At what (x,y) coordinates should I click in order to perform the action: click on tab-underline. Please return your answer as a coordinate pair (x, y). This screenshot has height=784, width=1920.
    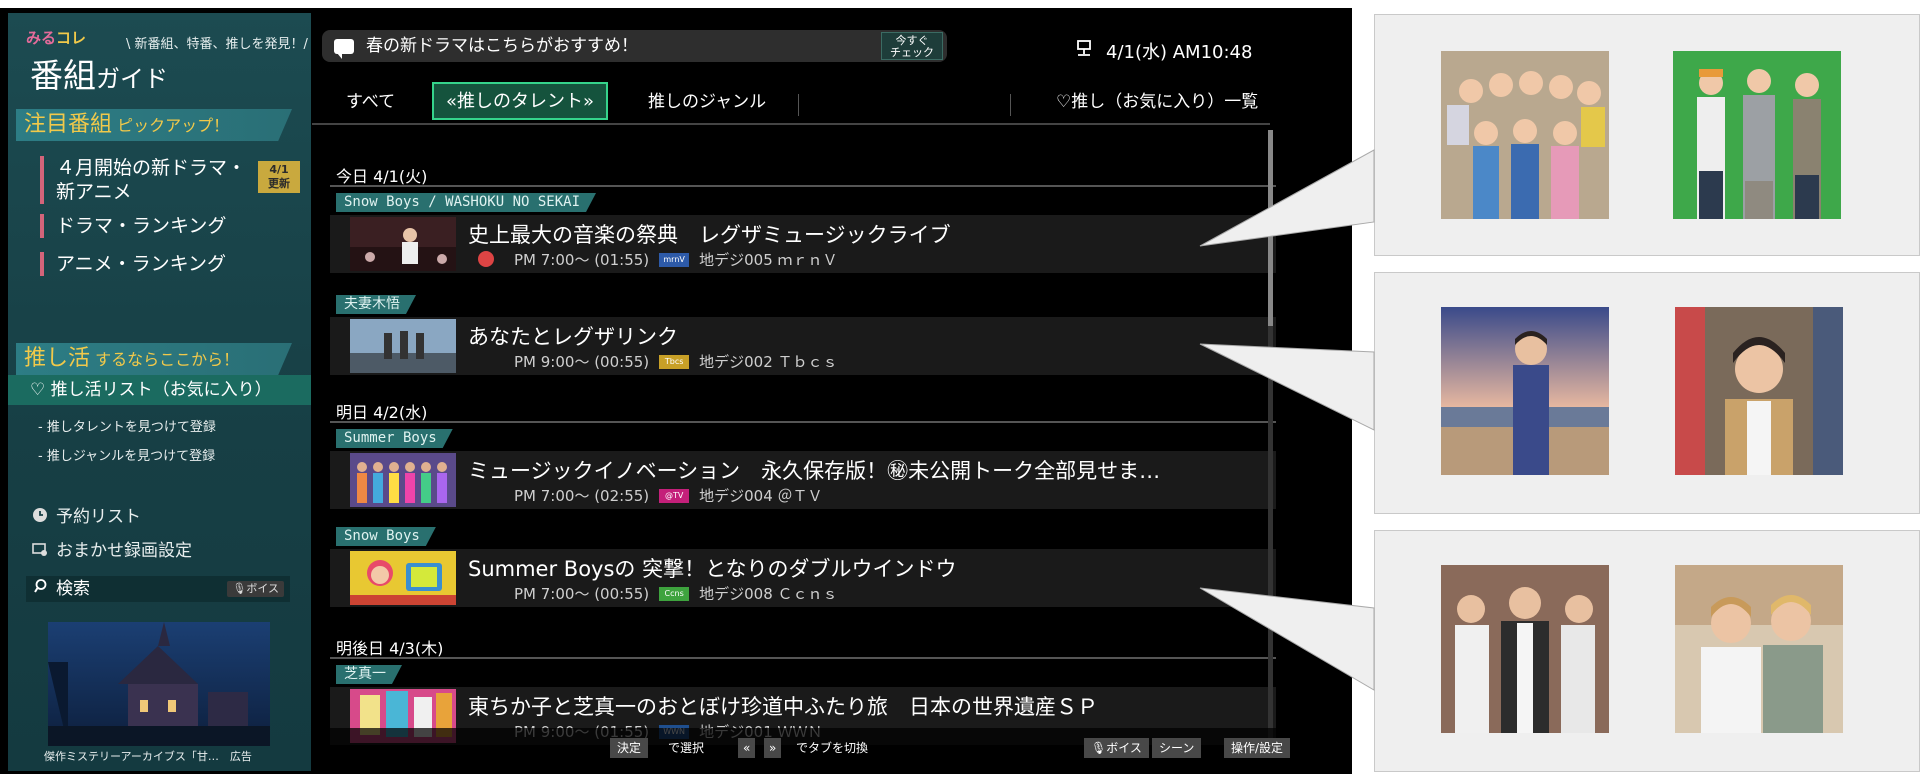
    Looking at the image, I should click on (791, 124).